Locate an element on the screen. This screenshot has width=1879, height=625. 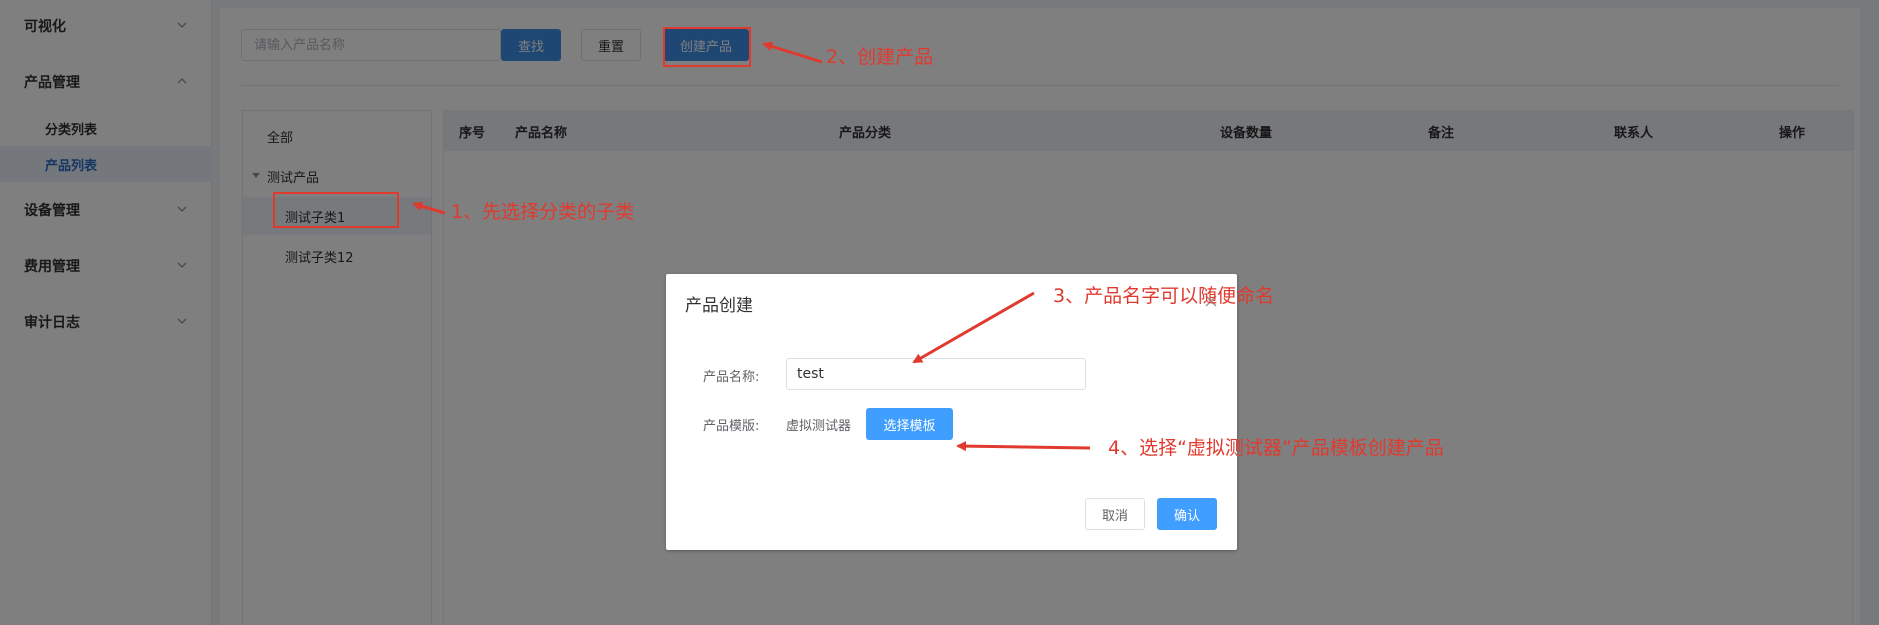
product-template-label: 产品模版: is located at coordinates (731, 426).